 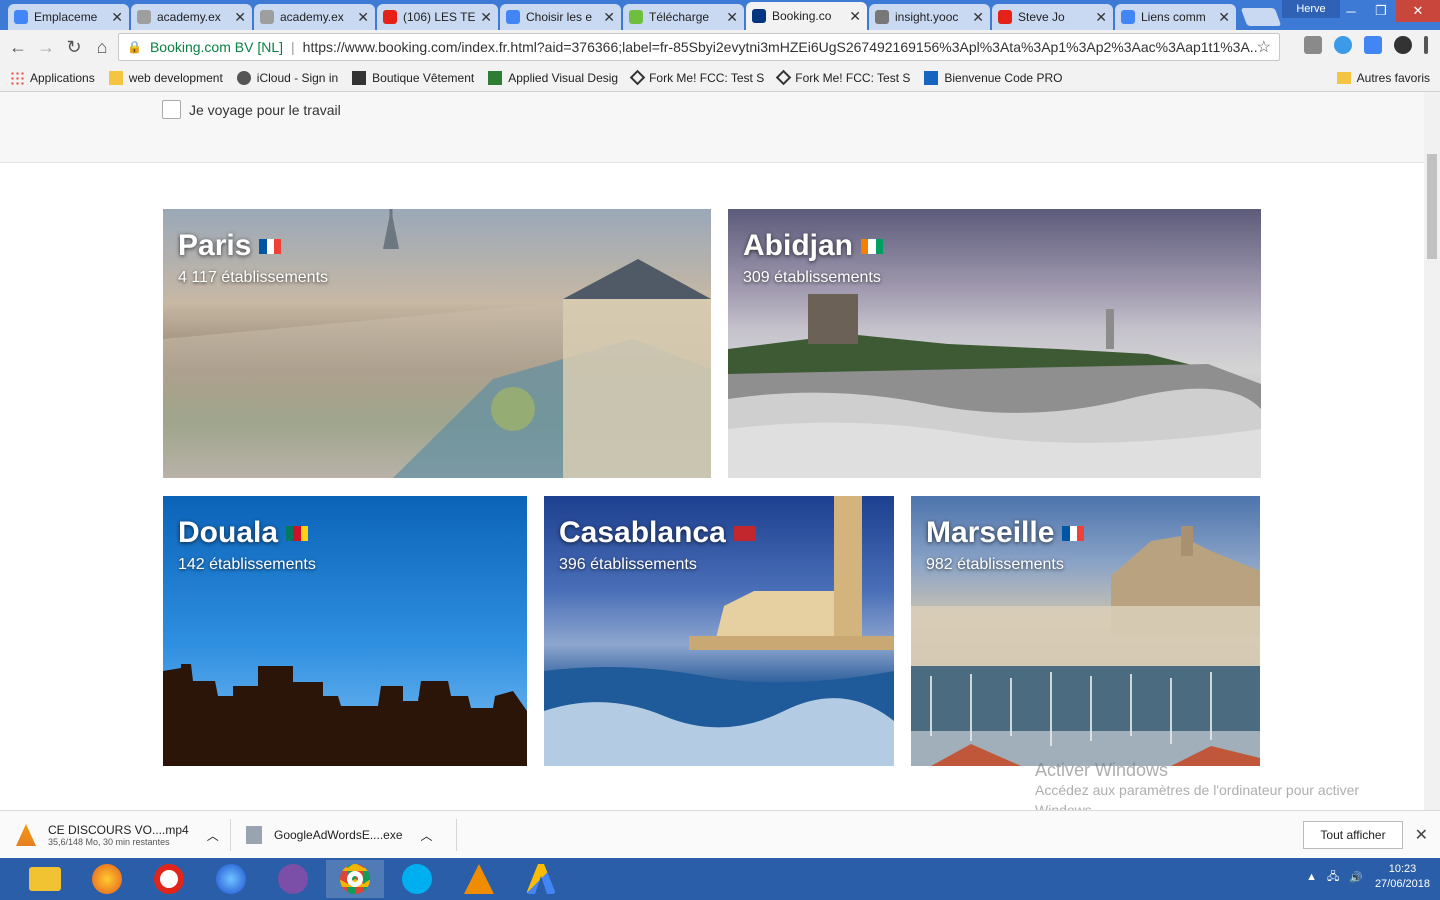 I want to click on tab: insight.yooc ✕, so click(x=929, y=17).